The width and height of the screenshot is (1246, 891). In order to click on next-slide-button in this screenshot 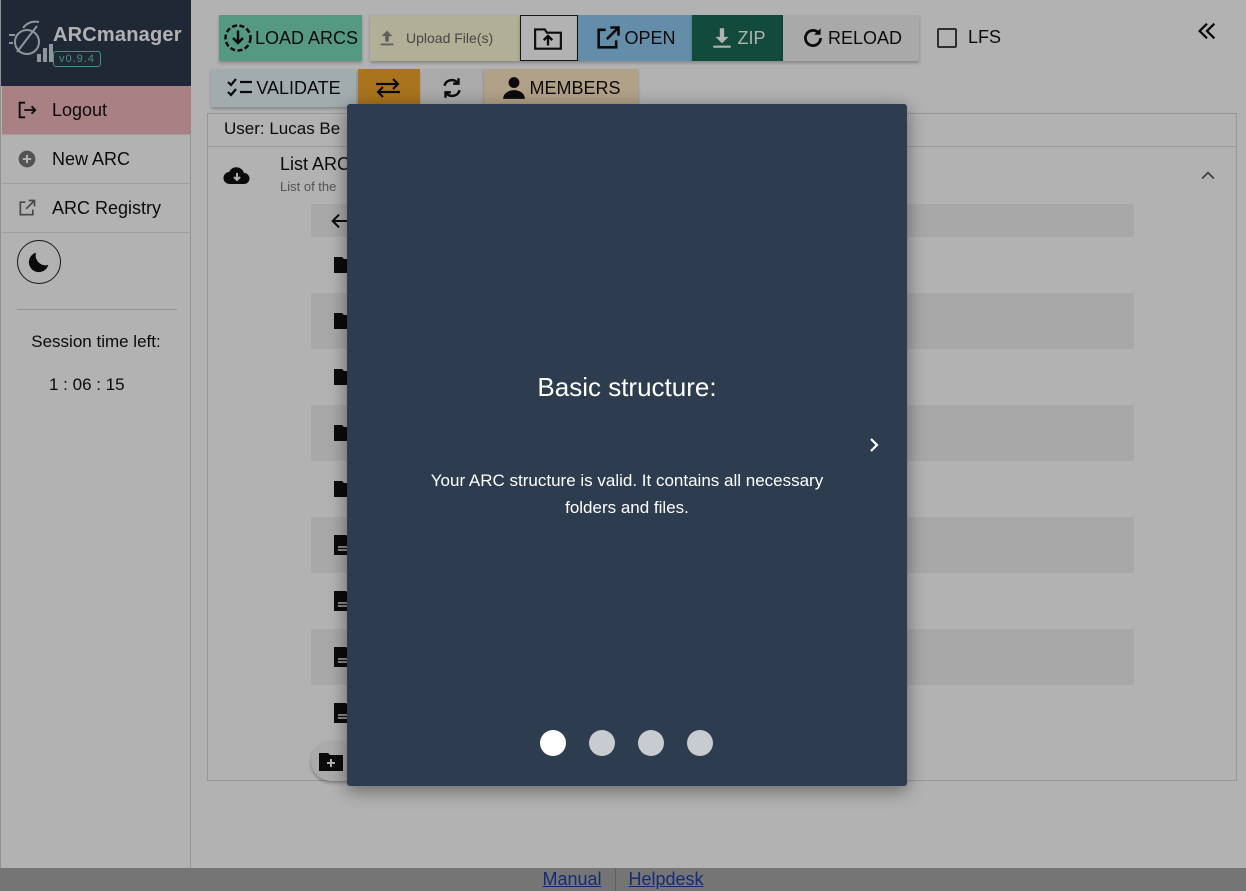, I will do `click(874, 445)`.